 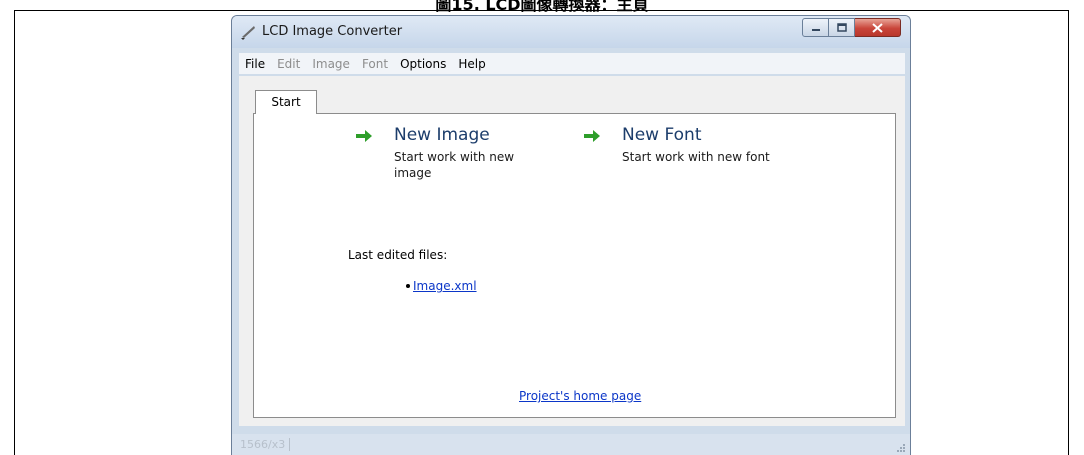 I want to click on new-image-title: New Image, so click(x=442, y=135).